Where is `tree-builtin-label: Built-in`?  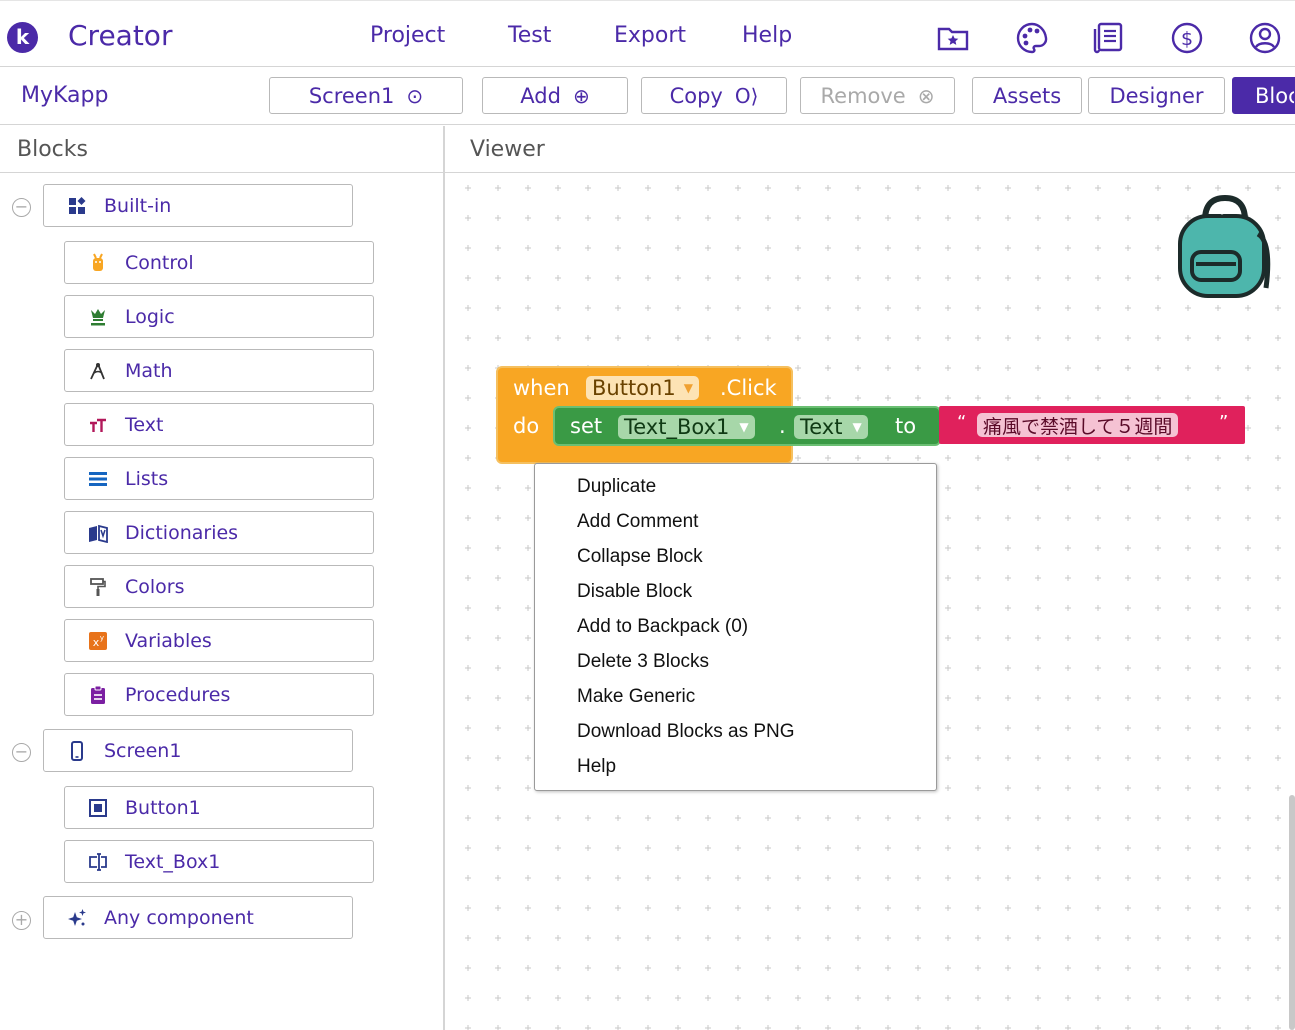
tree-builtin-label: Built-in is located at coordinates (138, 205).